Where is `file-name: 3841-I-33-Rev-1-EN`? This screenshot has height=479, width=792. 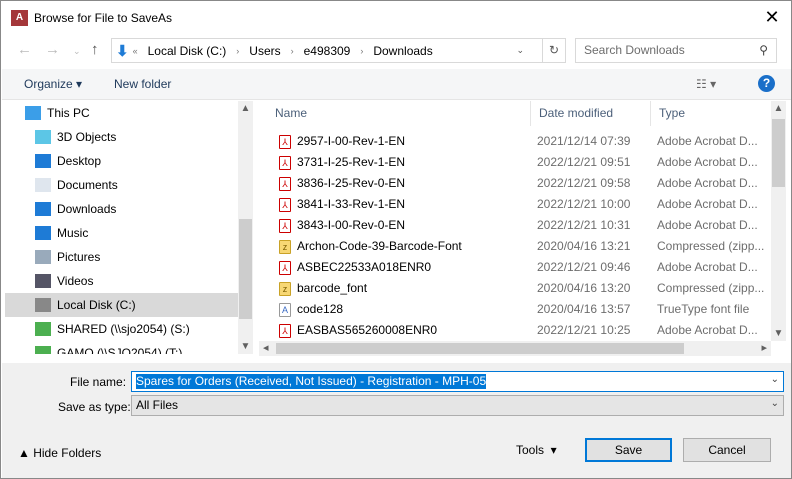
file-name: 3841-I-33-Rev-1-EN is located at coordinates (351, 204).